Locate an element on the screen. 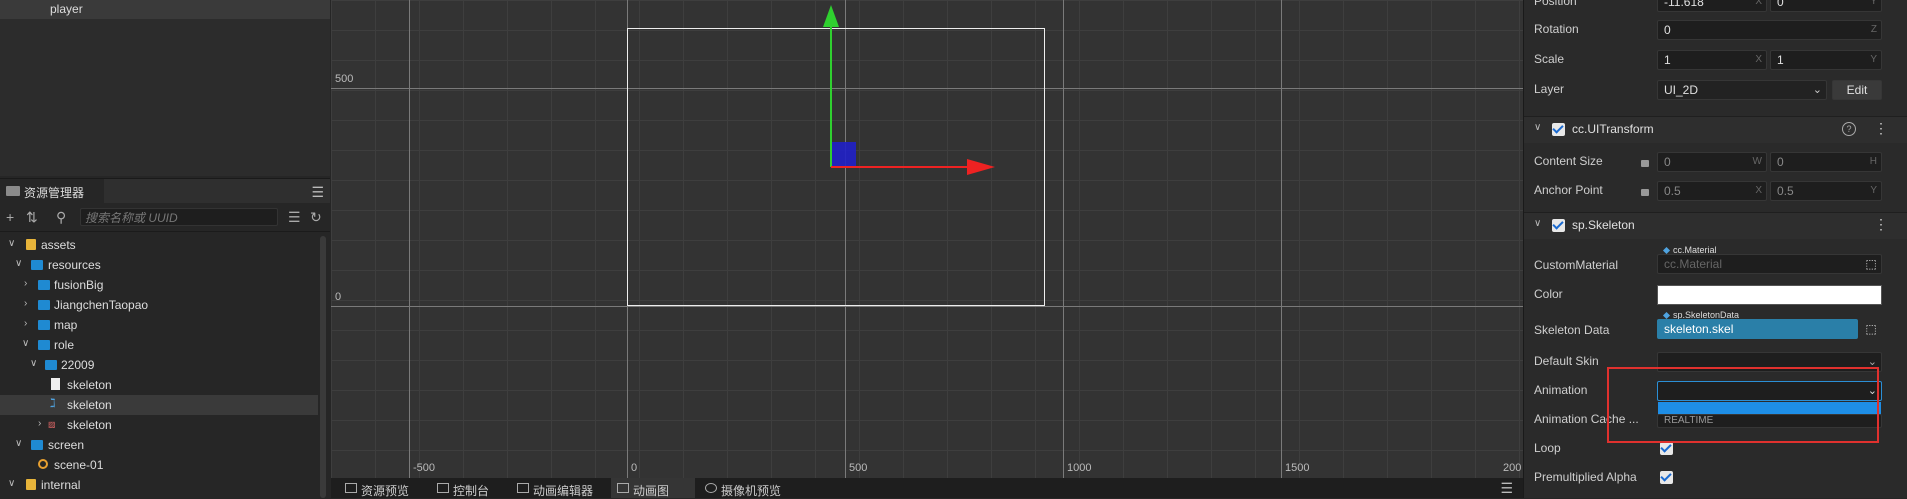  tree-item-resources: ∨ resources is located at coordinates (159, 265).